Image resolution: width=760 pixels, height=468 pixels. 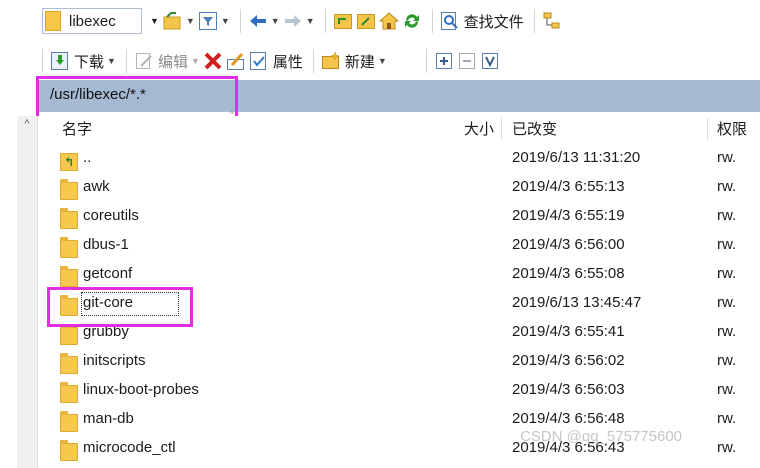 What do you see at coordinates (399, 189) in the screenshot?
I see `table-row: awk 2019/4/3 6:55:13 rw.` at bounding box center [399, 189].